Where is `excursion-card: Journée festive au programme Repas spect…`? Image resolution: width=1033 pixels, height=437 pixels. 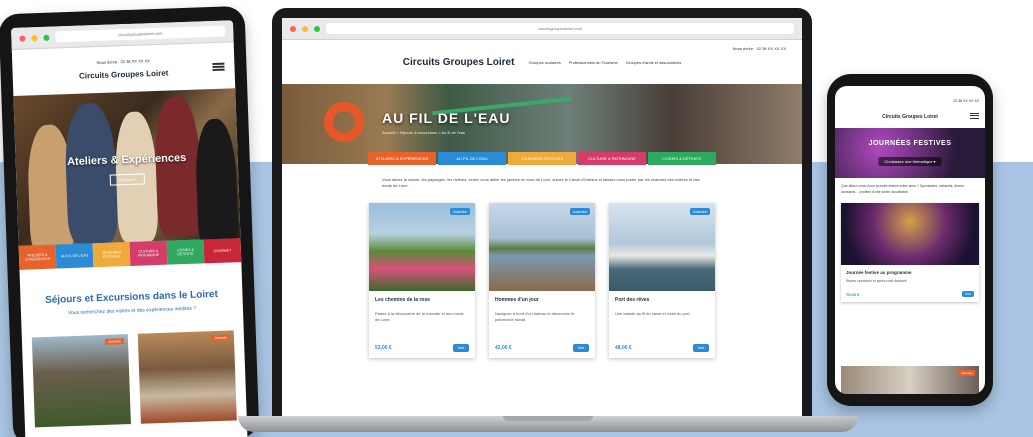 excursion-card: Journée festive au programme Repas spect… is located at coordinates (910, 252).